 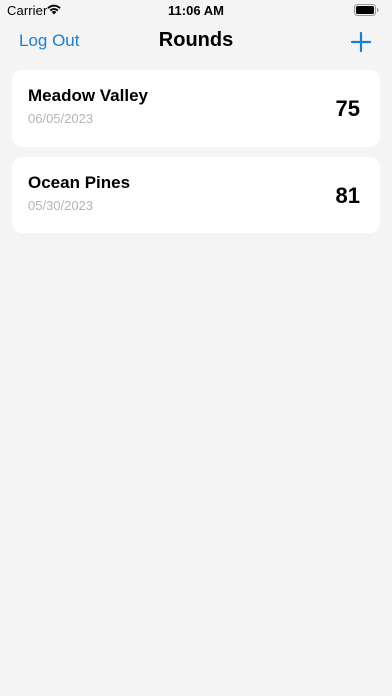 I want to click on round-score: 75, so click(x=347, y=108).